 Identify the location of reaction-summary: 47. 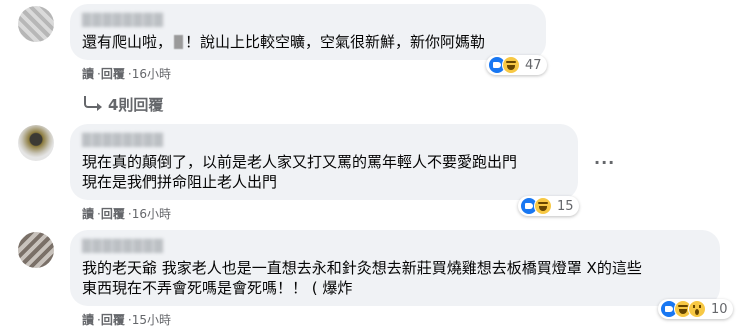
(516, 65).